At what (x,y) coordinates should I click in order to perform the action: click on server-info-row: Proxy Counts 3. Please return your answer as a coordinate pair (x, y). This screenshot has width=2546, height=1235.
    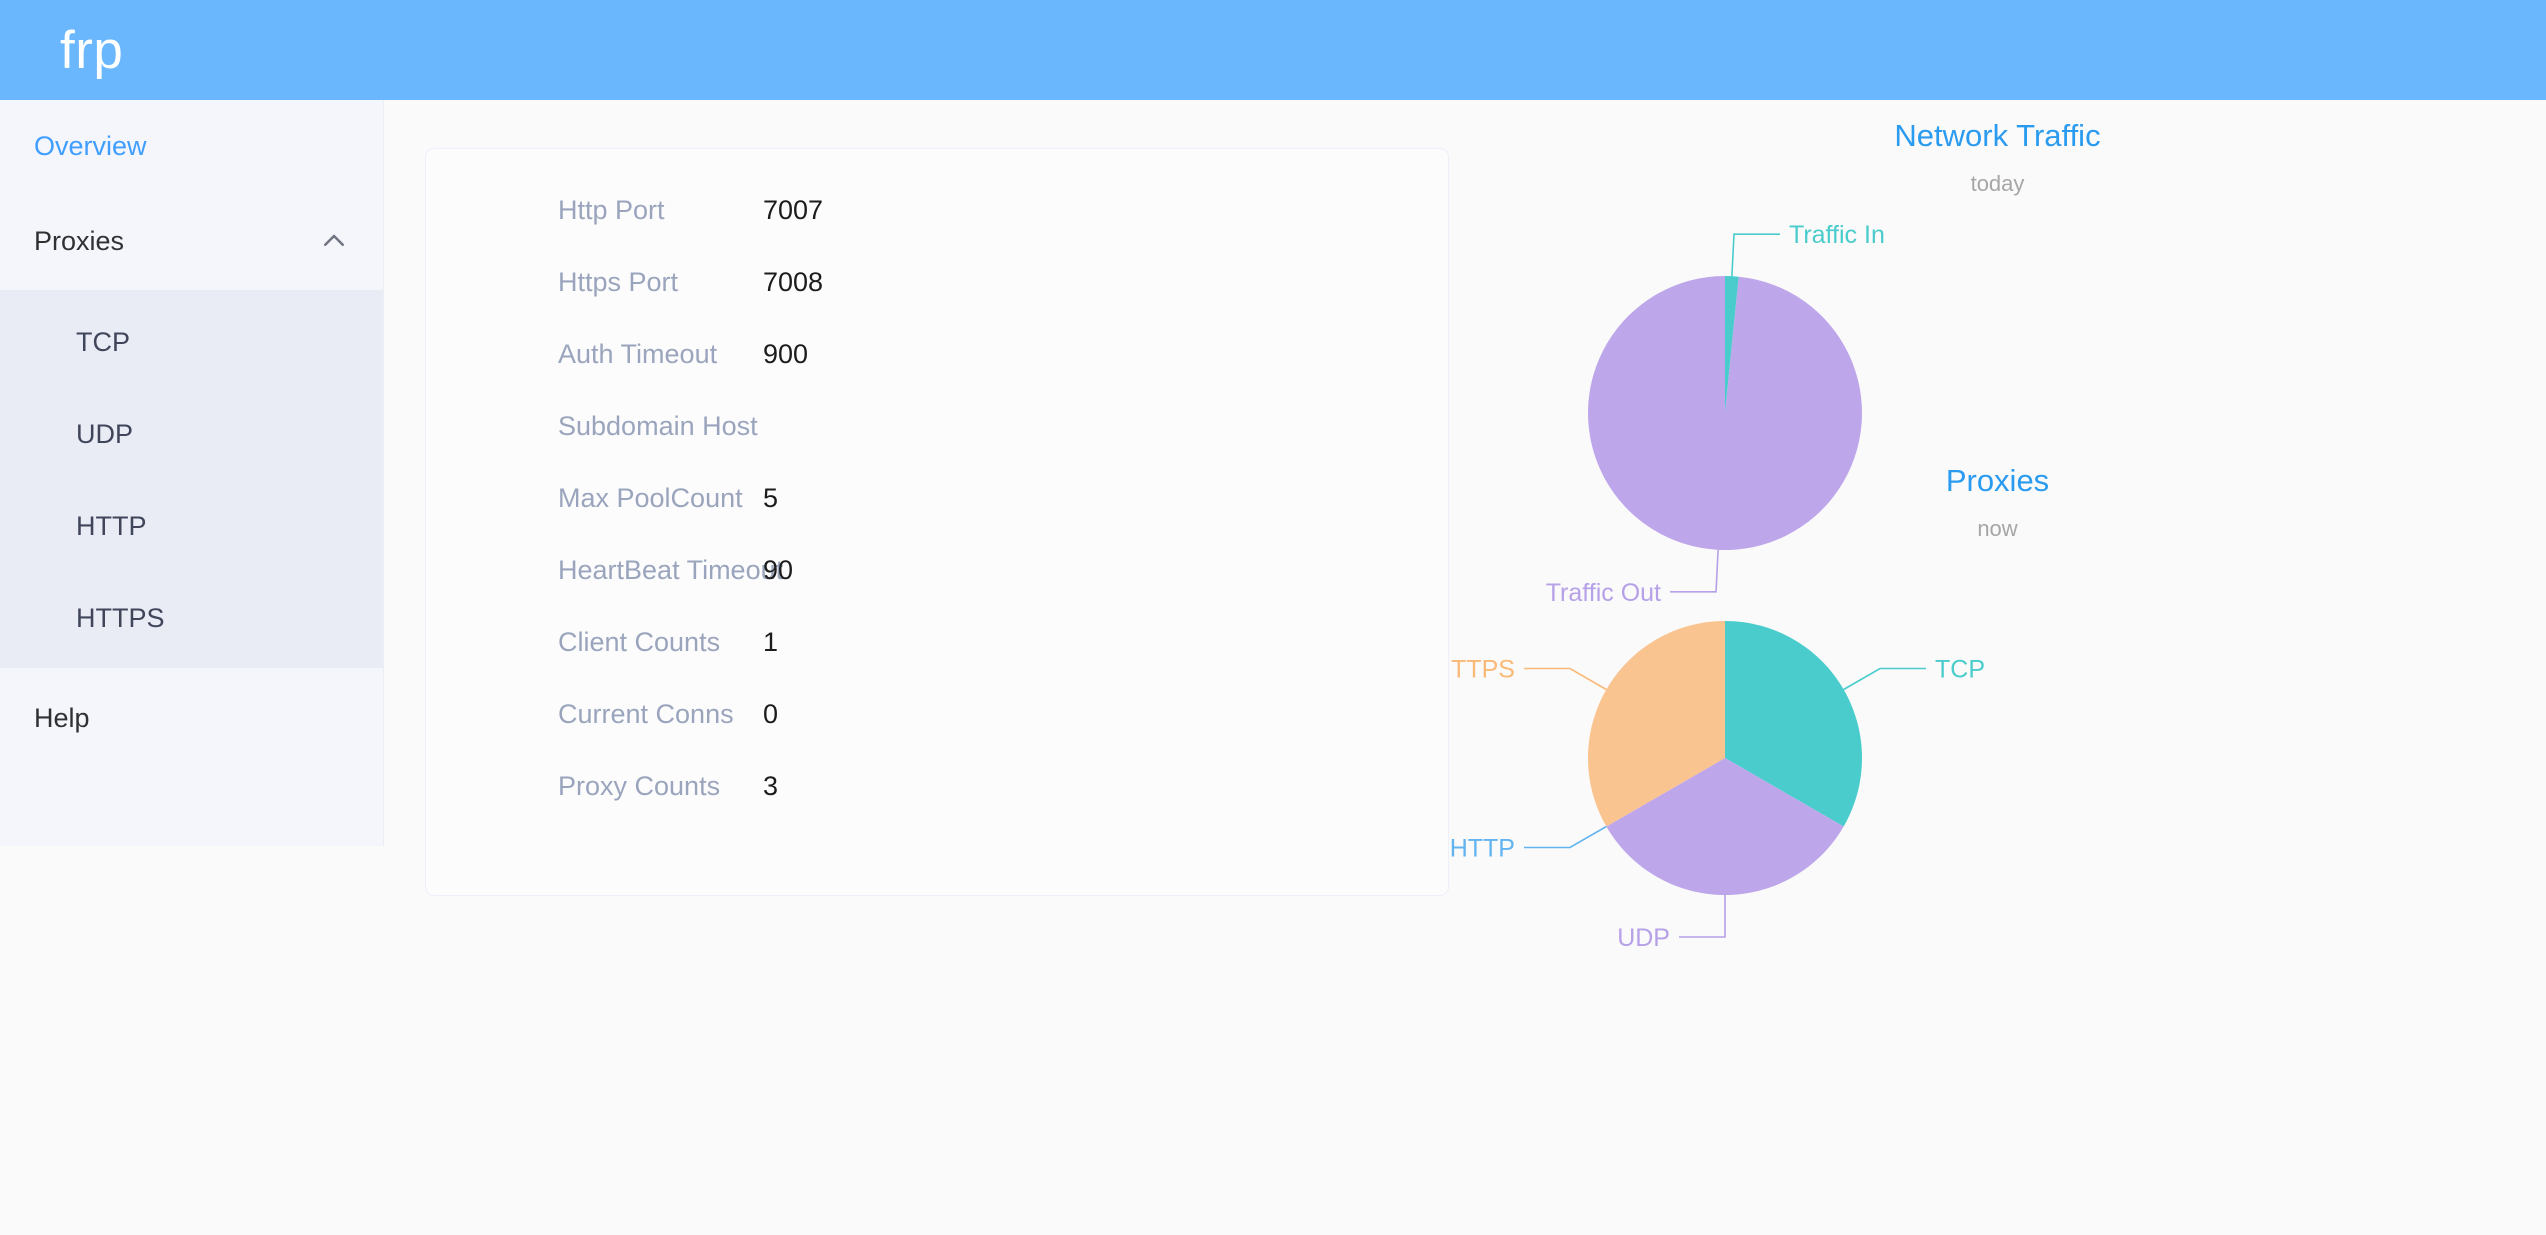
    Looking at the image, I should click on (937, 807).